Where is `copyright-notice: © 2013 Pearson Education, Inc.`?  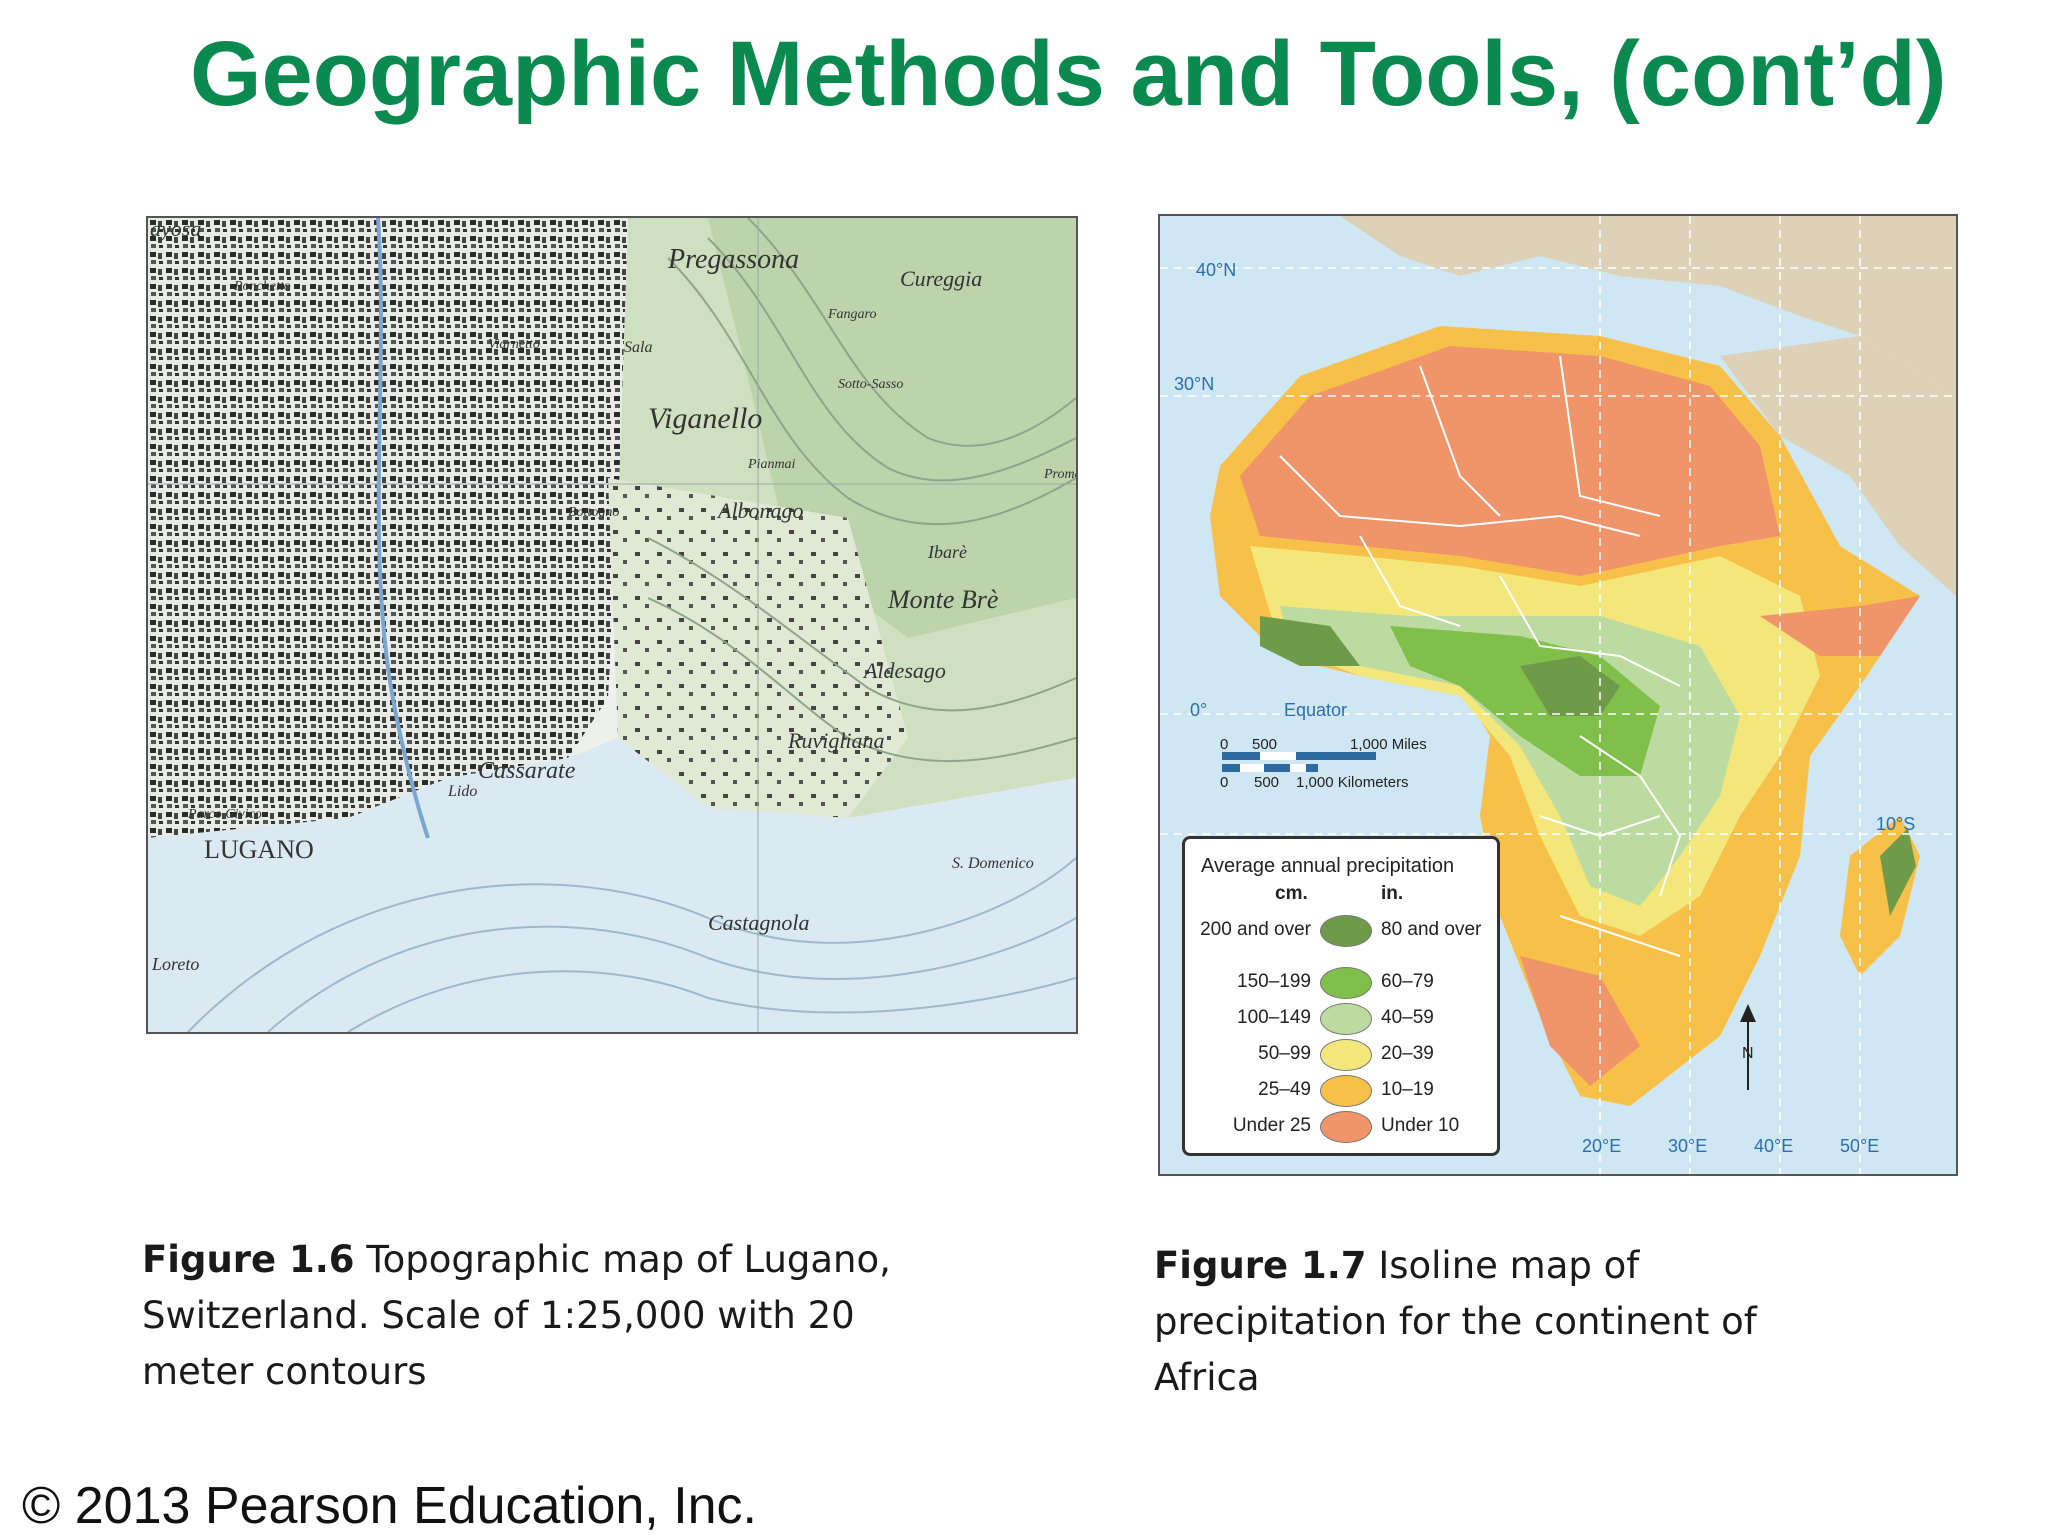
copyright-notice: © 2013 Pearson Education, Inc. is located at coordinates (390, 1506).